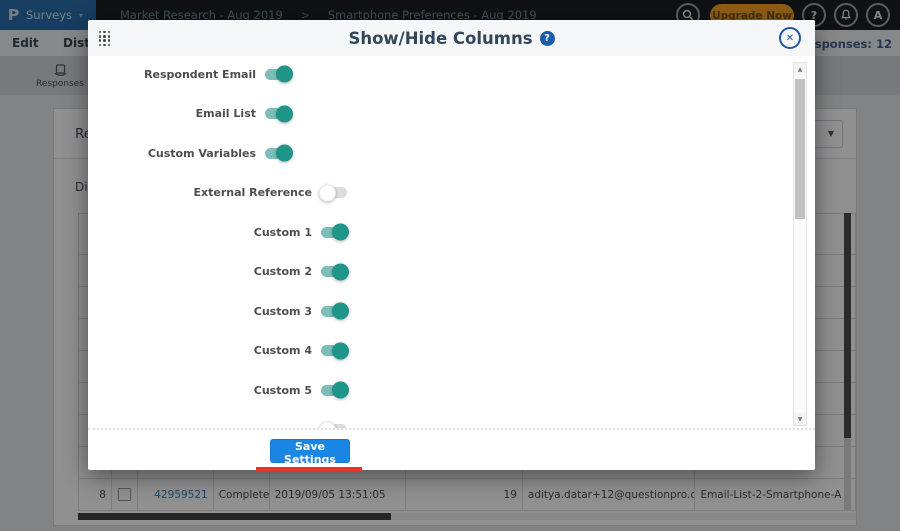 This screenshot has height=531, width=900. Describe the element at coordinates (451, 449) in the screenshot. I see `modal-footer: Save Settings` at that location.